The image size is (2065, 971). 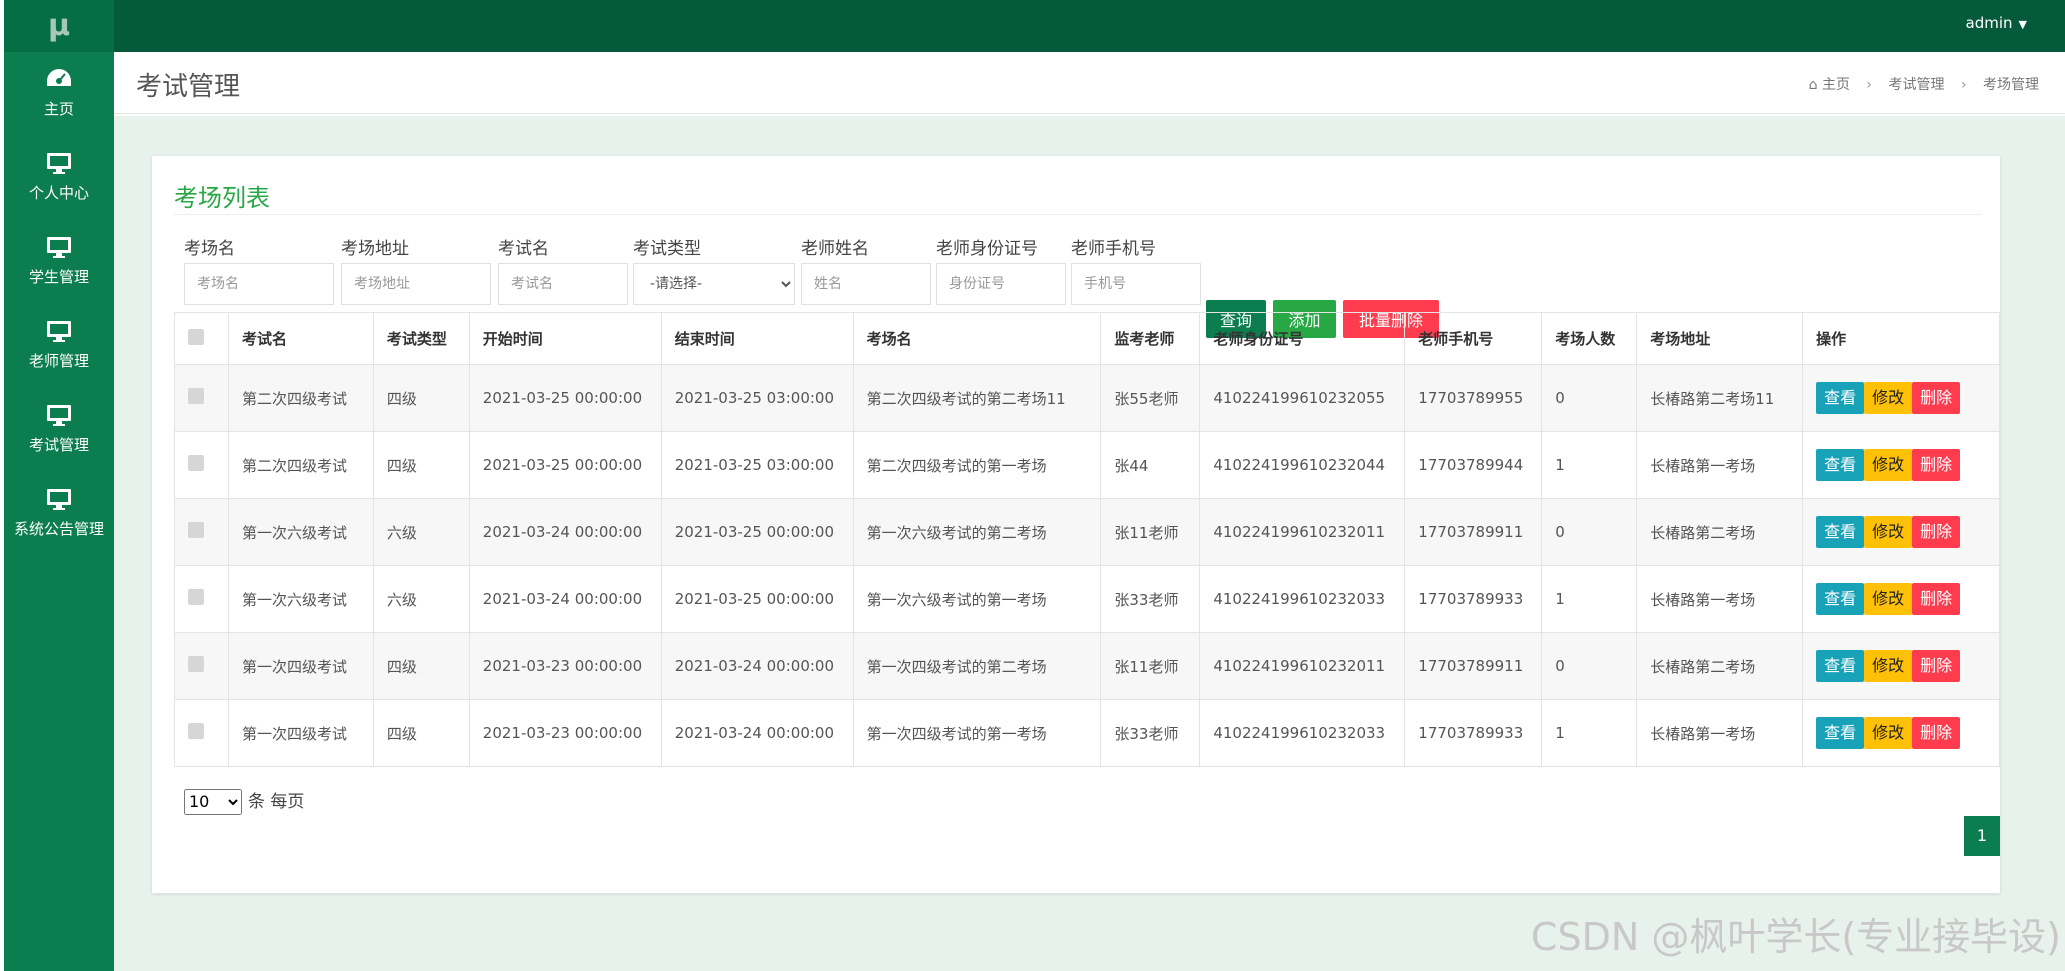 What do you see at coordinates (1473, 733) in the screenshot?
I see `teacher-phone-cell: 17703789933` at bounding box center [1473, 733].